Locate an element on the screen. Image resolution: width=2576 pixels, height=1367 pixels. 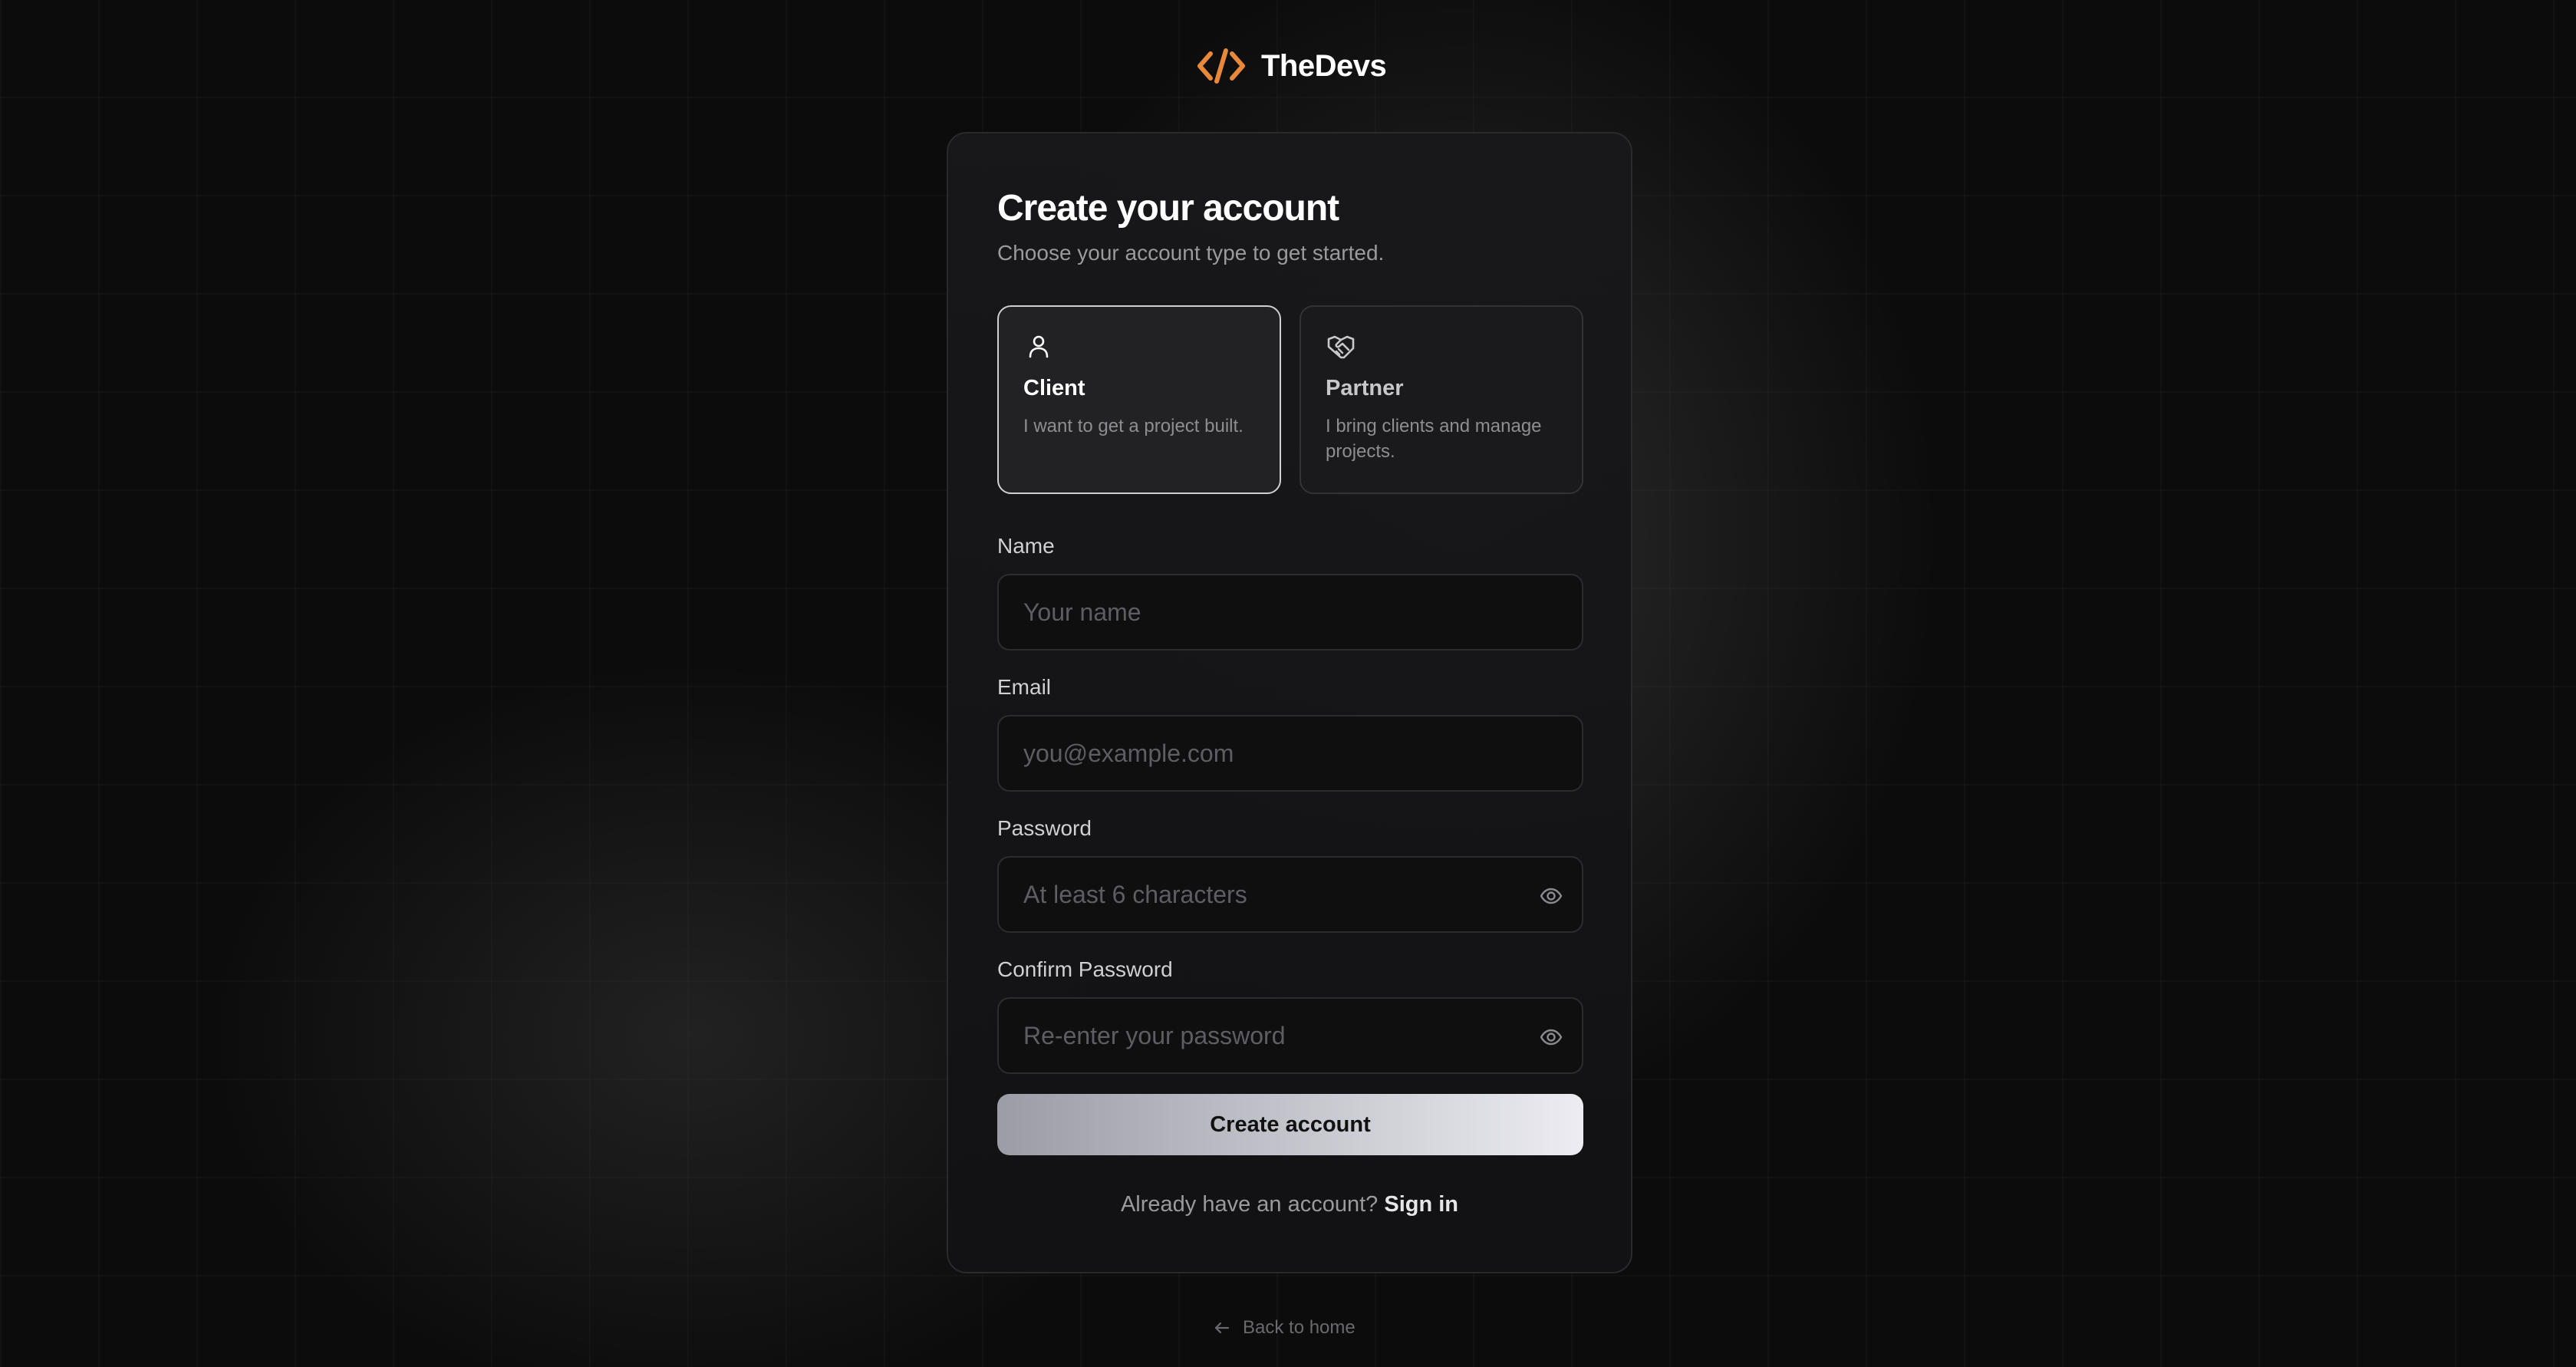
account-type-title: Partner is located at coordinates (1365, 388).